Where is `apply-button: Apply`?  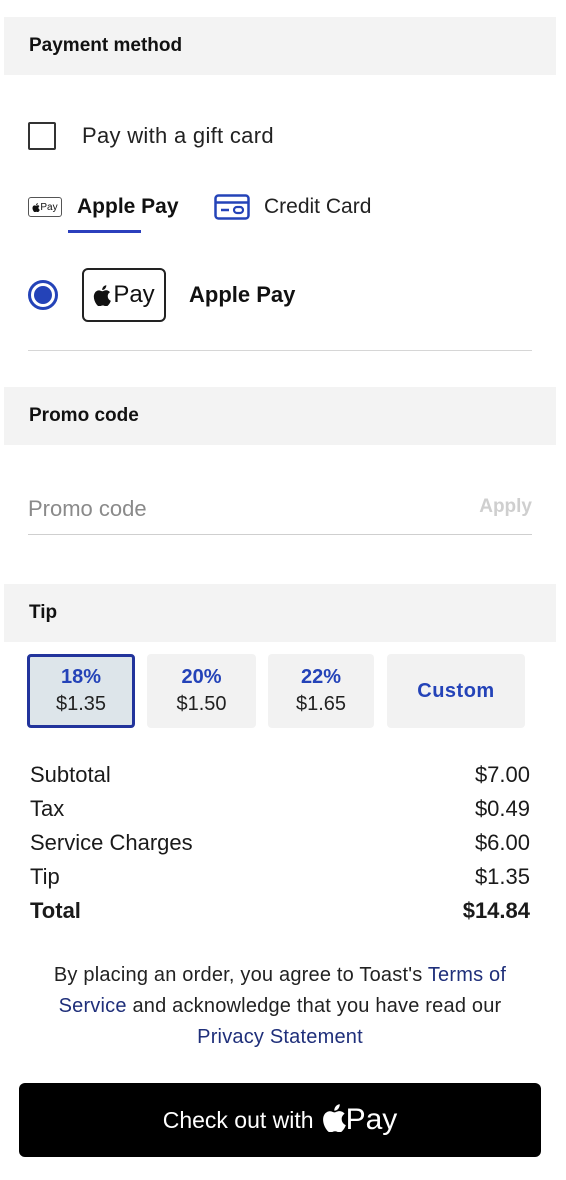 apply-button: Apply is located at coordinates (505, 507).